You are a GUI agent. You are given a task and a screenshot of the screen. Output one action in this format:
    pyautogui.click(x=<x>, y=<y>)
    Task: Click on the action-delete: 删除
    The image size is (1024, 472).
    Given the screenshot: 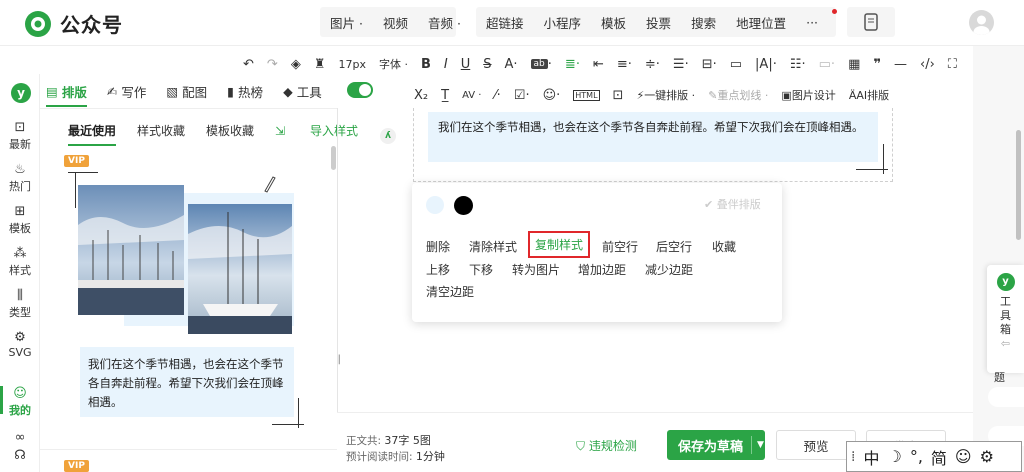 What is the action you would take?
    pyautogui.click(x=438, y=246)
    